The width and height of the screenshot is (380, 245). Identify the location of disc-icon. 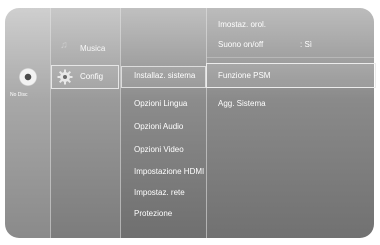
(28, 77).